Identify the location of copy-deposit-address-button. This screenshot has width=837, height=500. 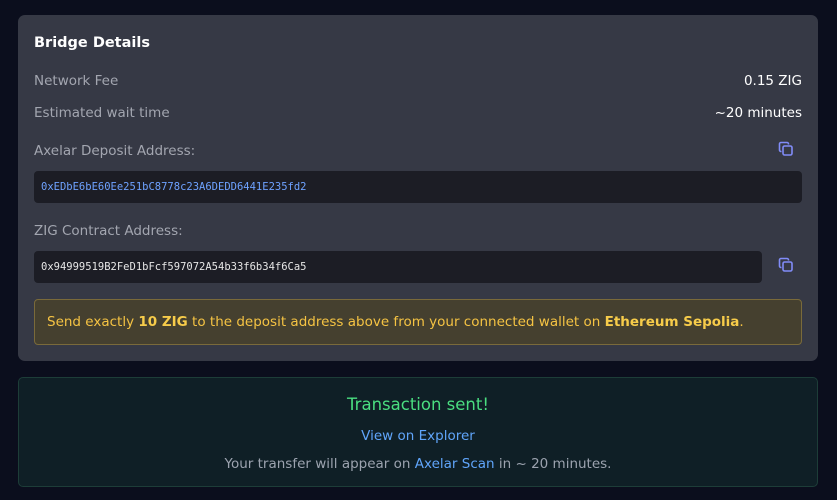
(786, 151).